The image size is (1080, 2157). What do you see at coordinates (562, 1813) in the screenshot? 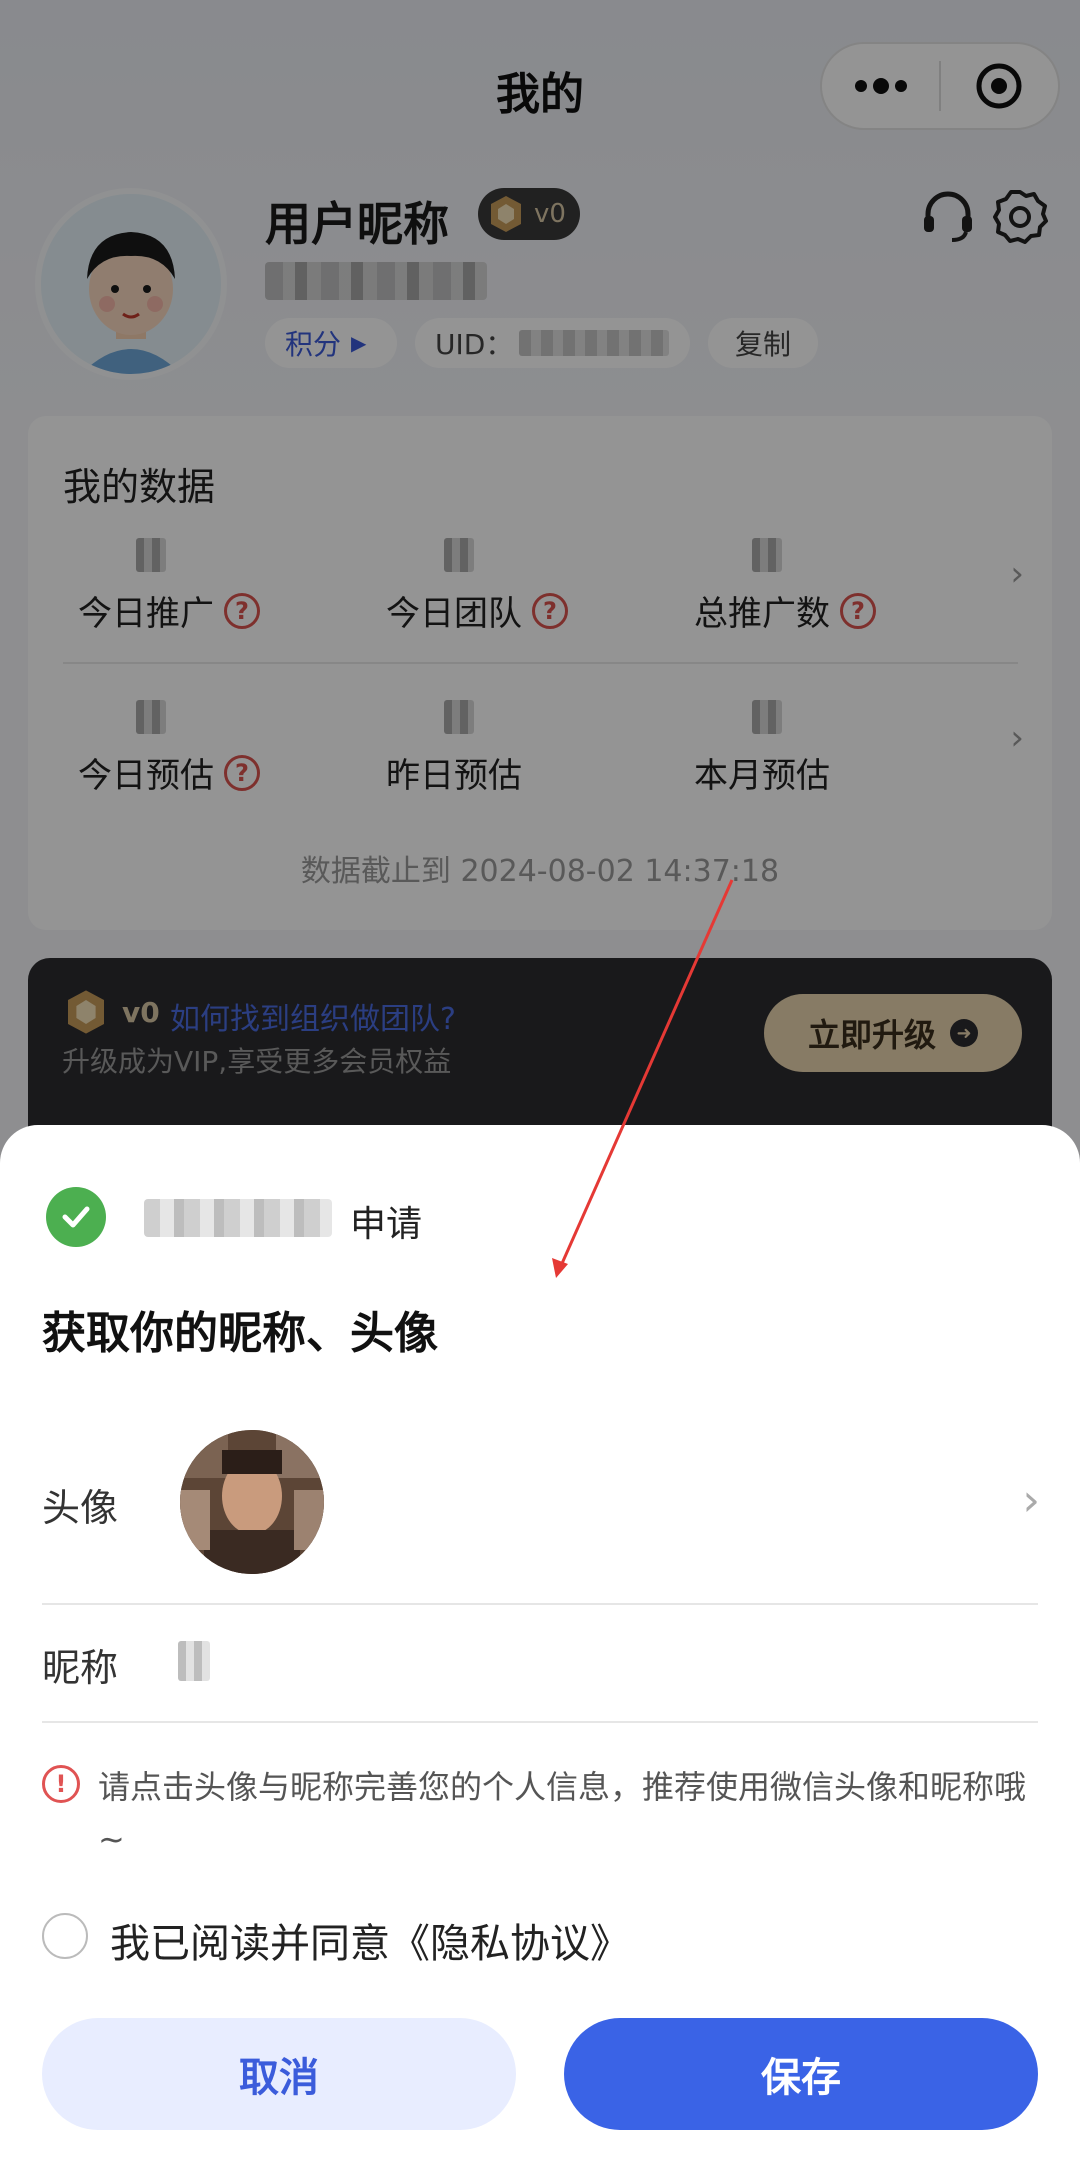
I see `notice-text: 请点击头像与昵称完善您的个人信息，推荐使用微信头像和昵称哦~` at bounding box center [562, 1813].